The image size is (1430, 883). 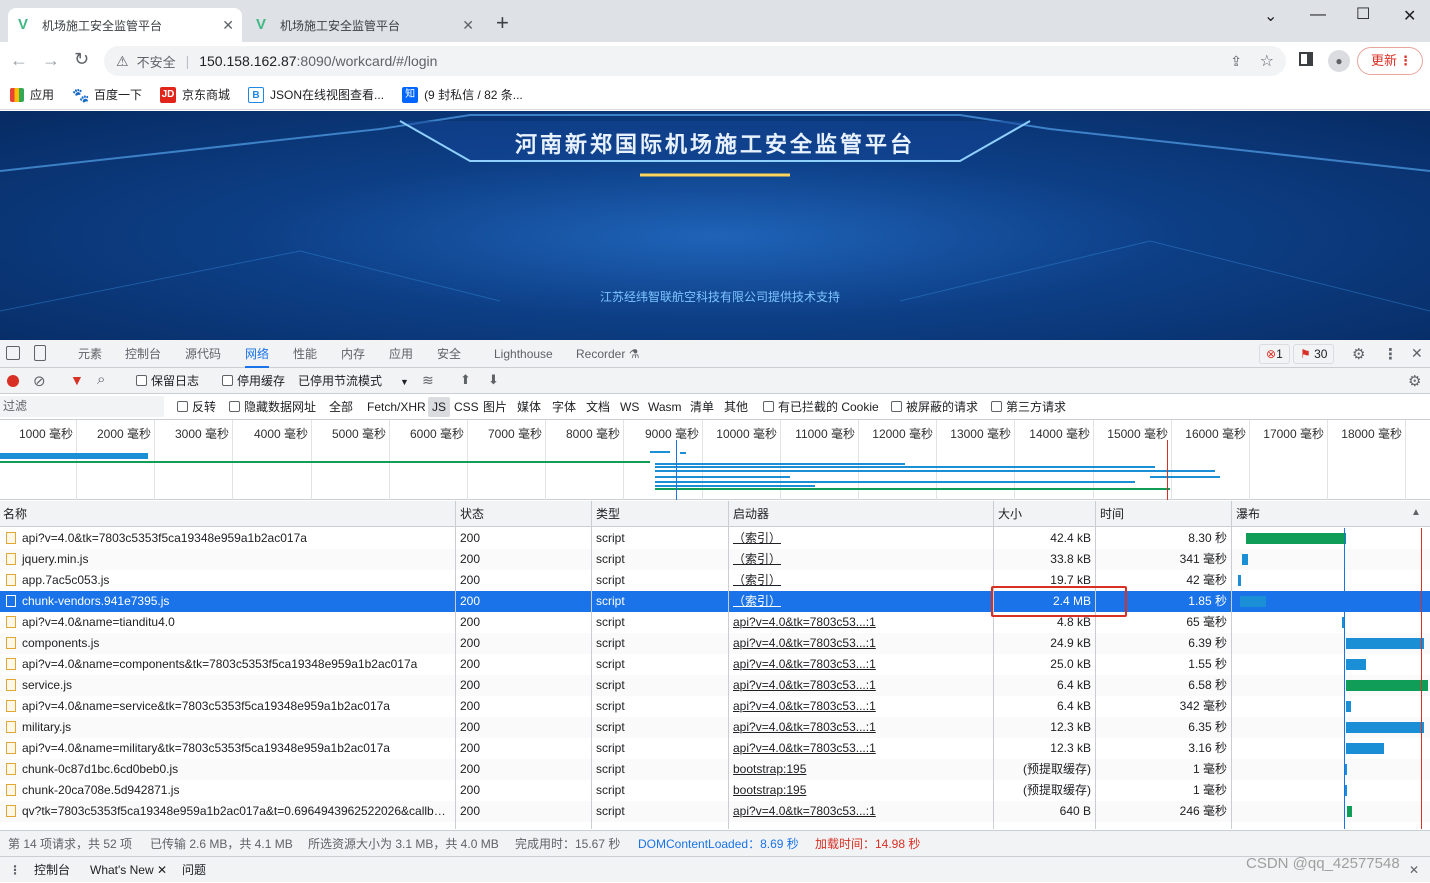 I want to click on tab-performance: 性能, so click(x=305, y=354).